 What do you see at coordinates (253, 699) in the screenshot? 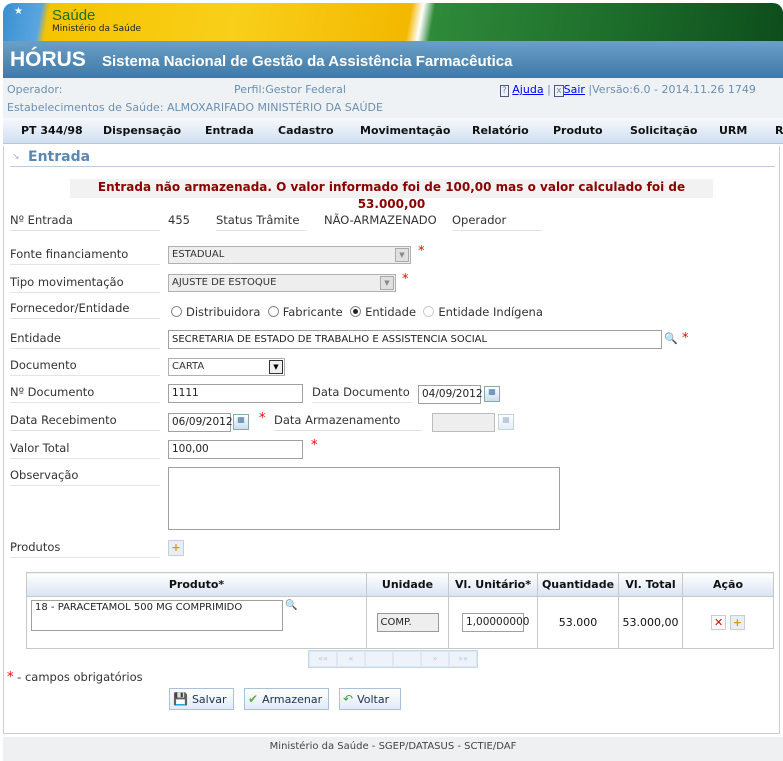
I see `check-icon: ✔` at bounding box center [253, 699].